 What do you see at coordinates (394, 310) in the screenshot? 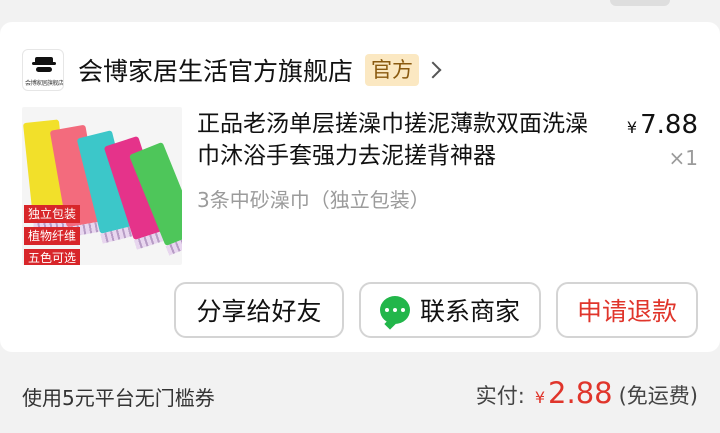
I see `chat-icon` at bounding box center [394, 310].